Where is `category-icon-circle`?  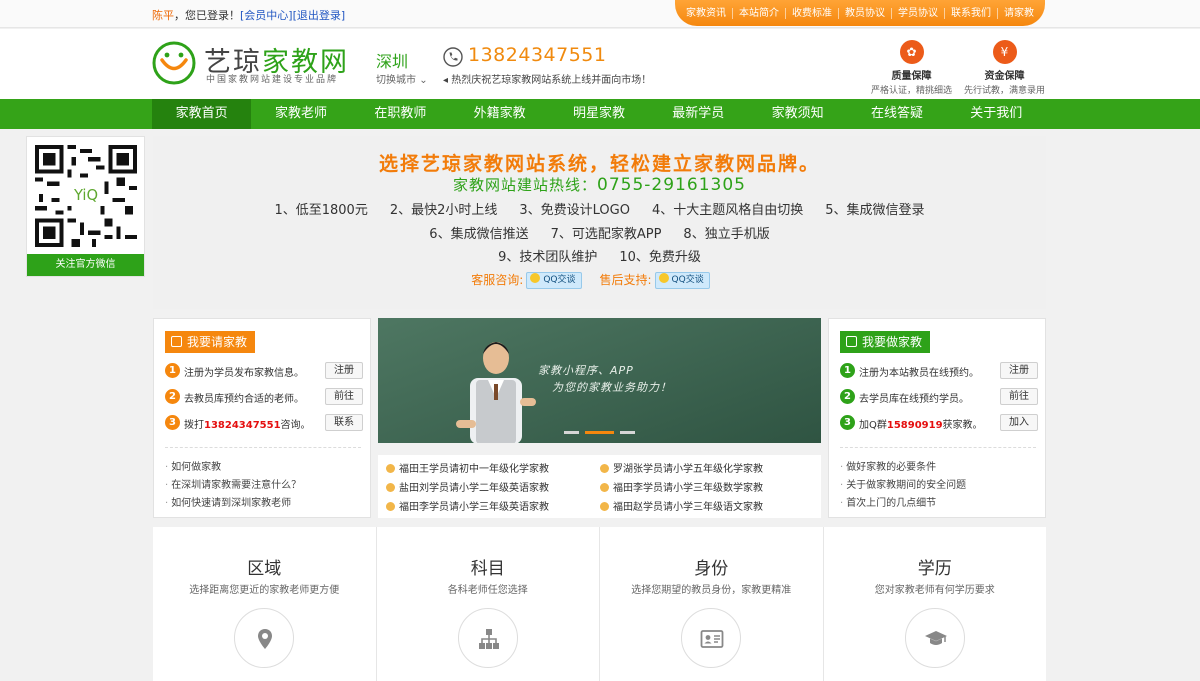 category-icon-circle is located at coordinates (711, 638).